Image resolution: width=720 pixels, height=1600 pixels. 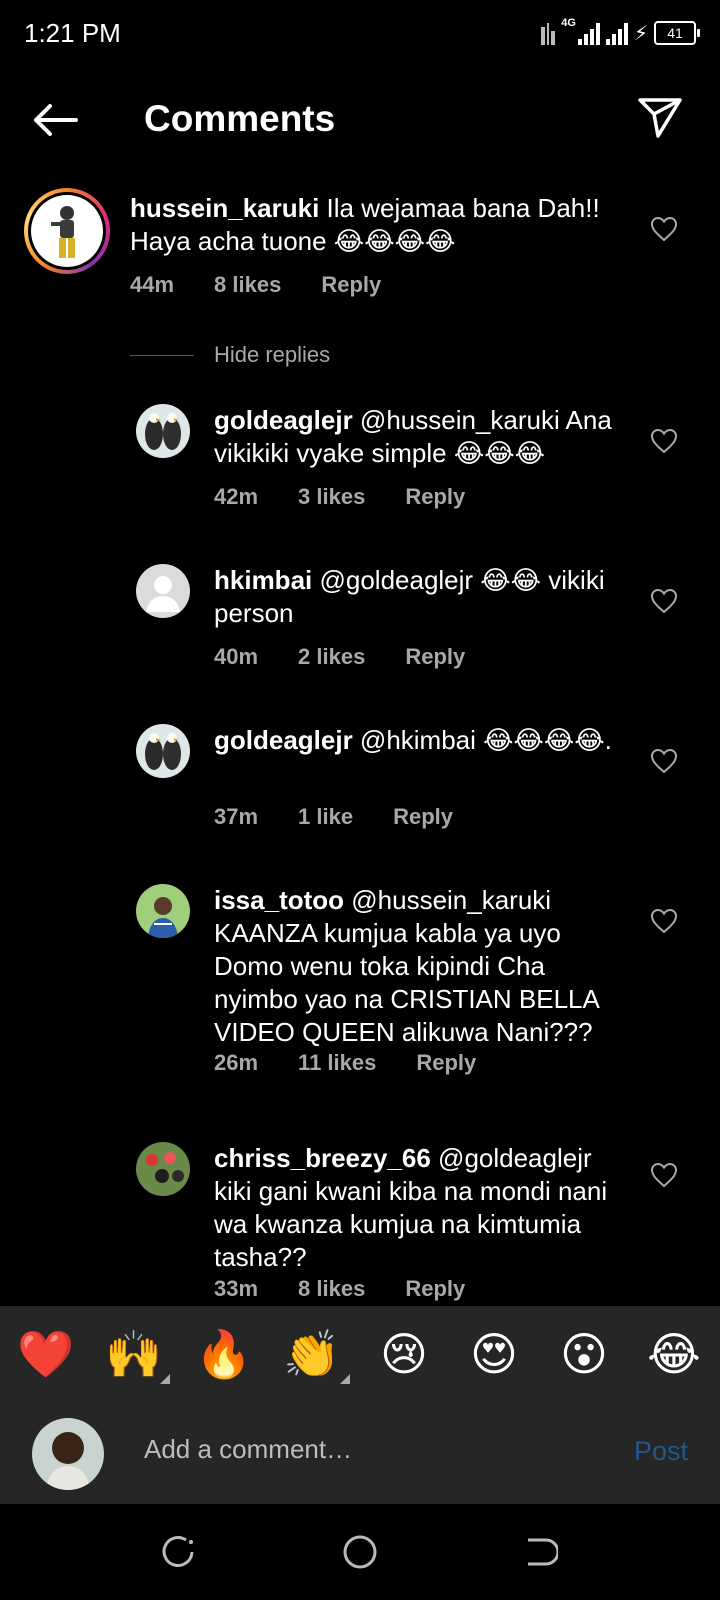 I want to click on network-type-label: 4G, so click(x=568, y=23).